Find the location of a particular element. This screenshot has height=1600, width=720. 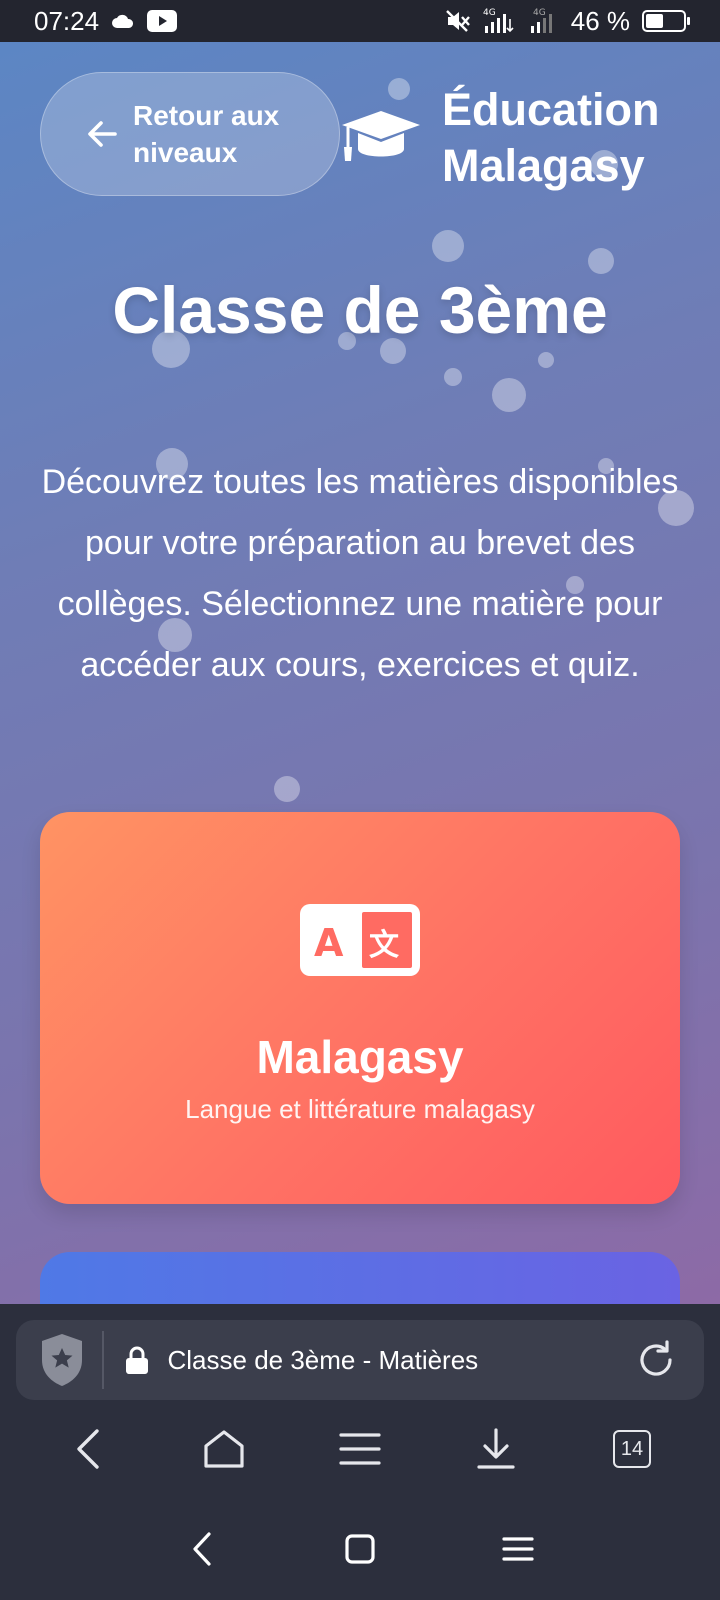

tab-count-badge: 14 is located at coordinates (632, 1449).